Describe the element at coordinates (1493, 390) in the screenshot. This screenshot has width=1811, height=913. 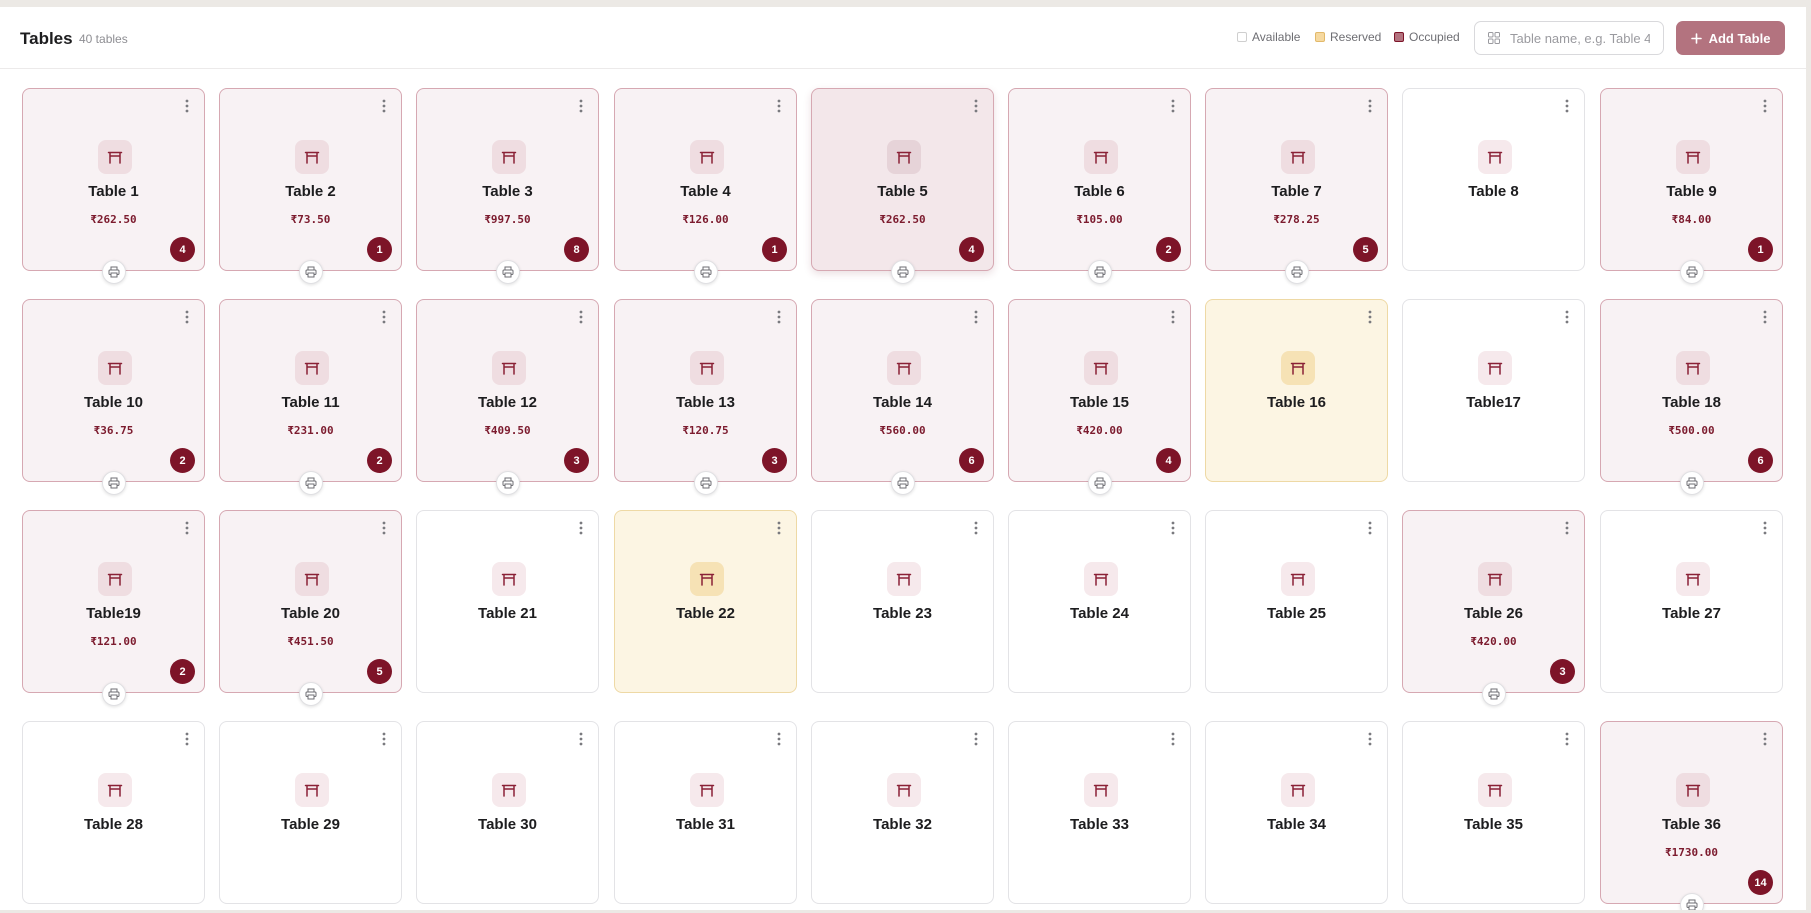
I see `table-card: Table17` at that location.